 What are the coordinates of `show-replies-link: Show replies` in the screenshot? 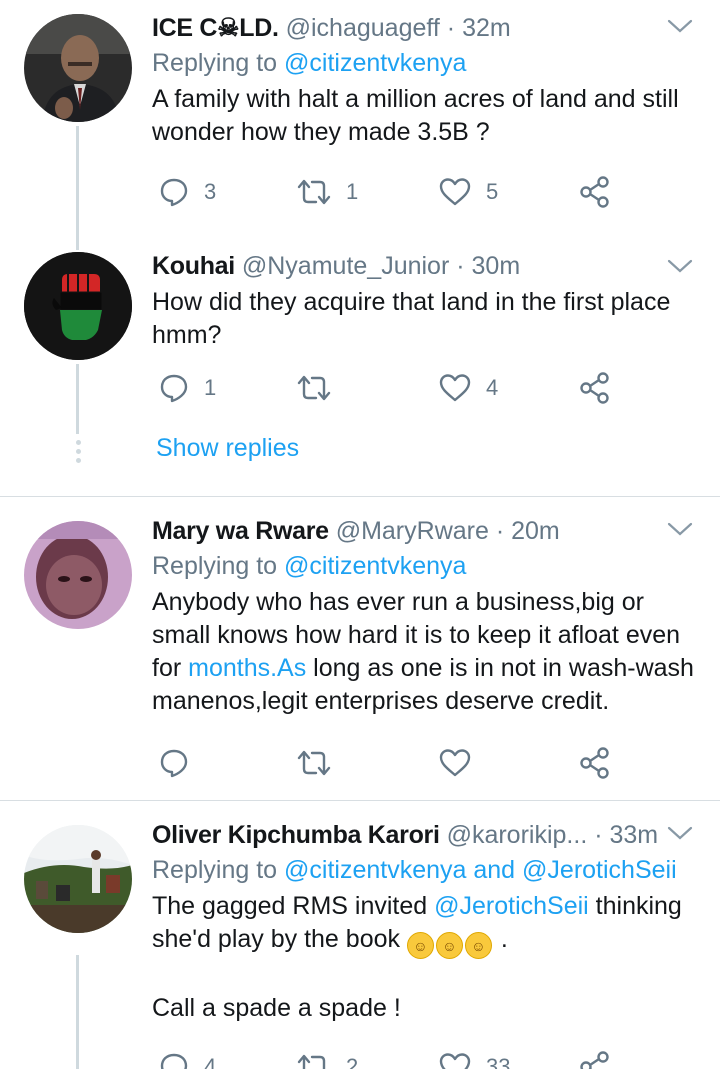 It's located at (227, 448).